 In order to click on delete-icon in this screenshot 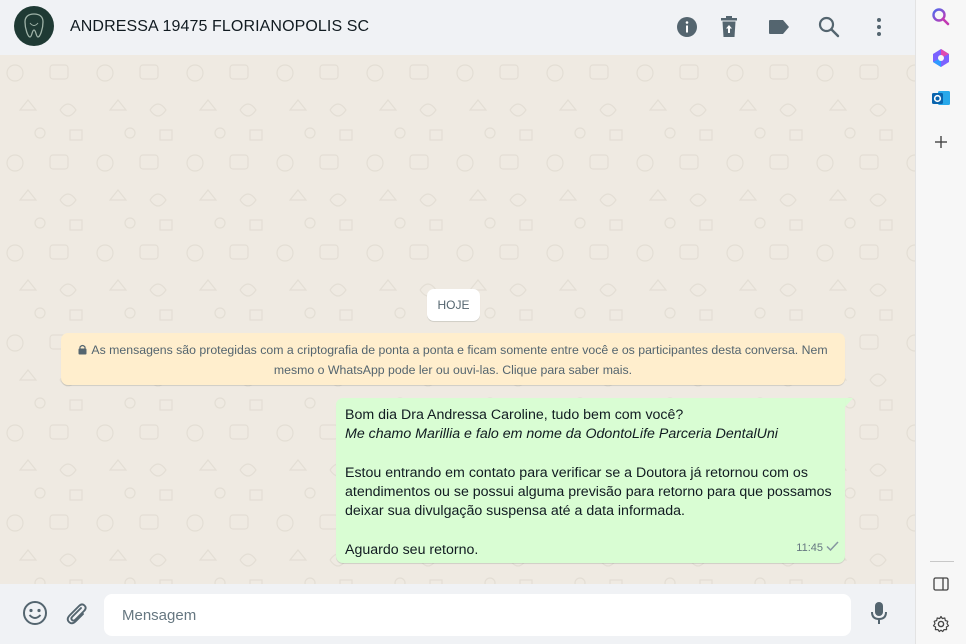, I will do `click(729, 27)`.